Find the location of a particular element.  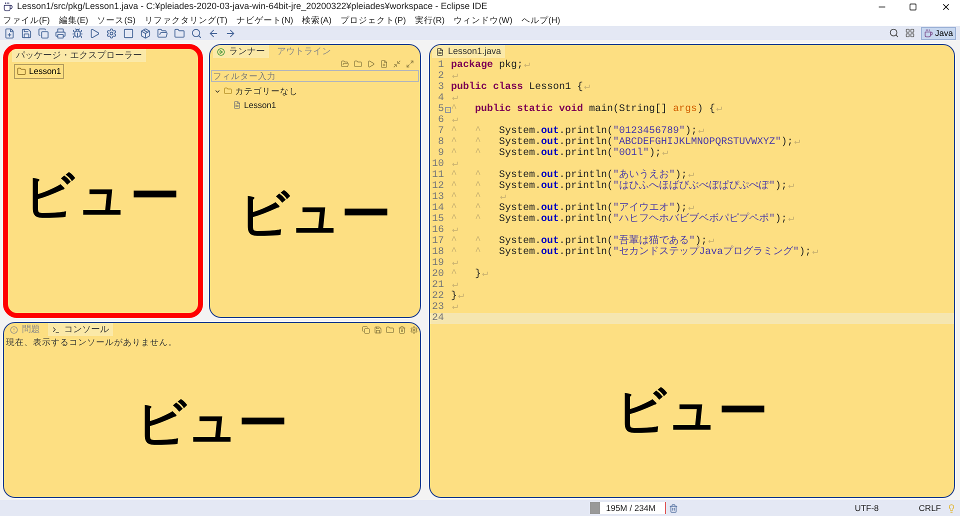

code-line: System.out.println("ABCDEFGHIJKLMNOPQRSTUVWXYZ"); is located at coordinates (646, 142).